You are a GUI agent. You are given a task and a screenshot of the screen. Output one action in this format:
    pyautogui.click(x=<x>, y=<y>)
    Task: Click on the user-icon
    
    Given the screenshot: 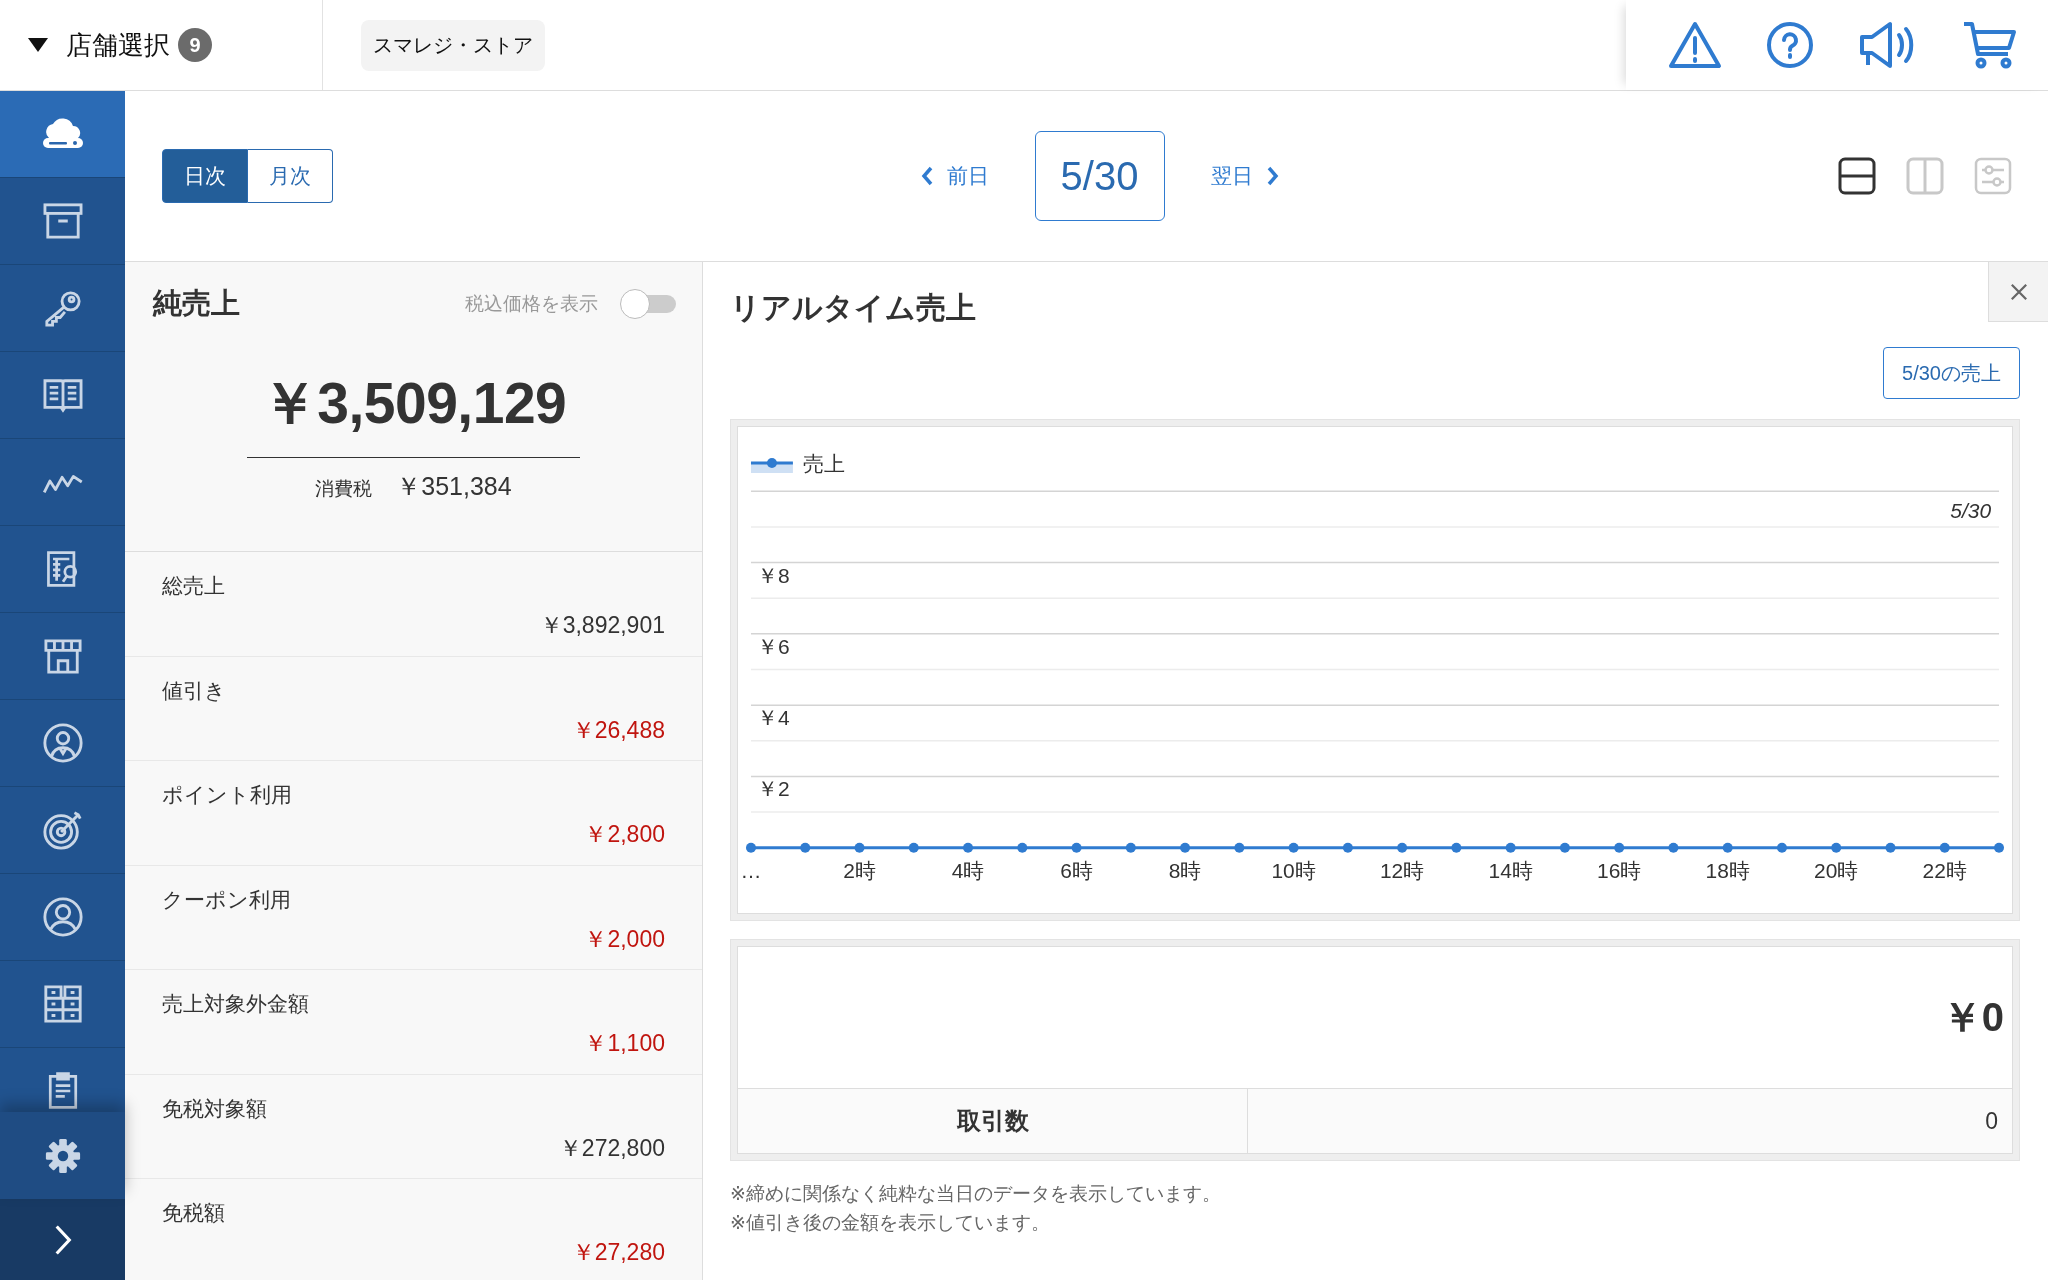 What is the action you would take?
    pyautogui.click(x=62, y=917)
    